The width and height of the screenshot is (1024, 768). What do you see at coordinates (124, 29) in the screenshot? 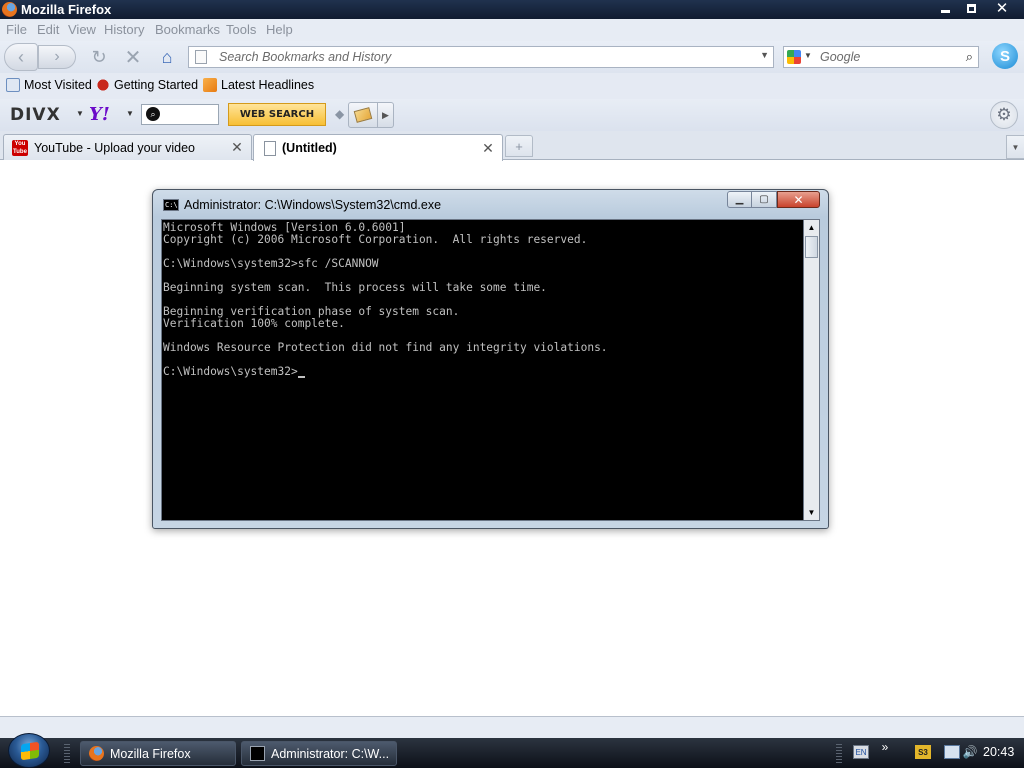
I see `menu-history: History` at bounding box center [124, 29].